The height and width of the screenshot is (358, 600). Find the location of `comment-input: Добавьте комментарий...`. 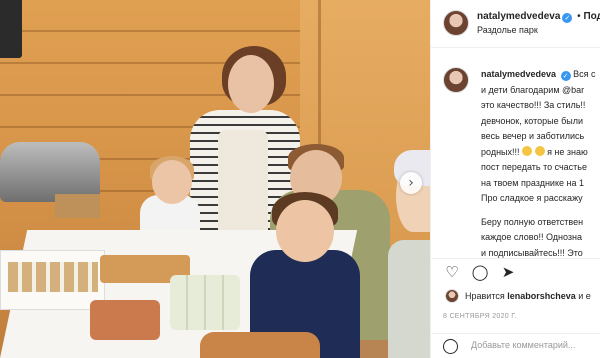

comment-input: Добавьте комментарий... is located at coordinates (523, 345).